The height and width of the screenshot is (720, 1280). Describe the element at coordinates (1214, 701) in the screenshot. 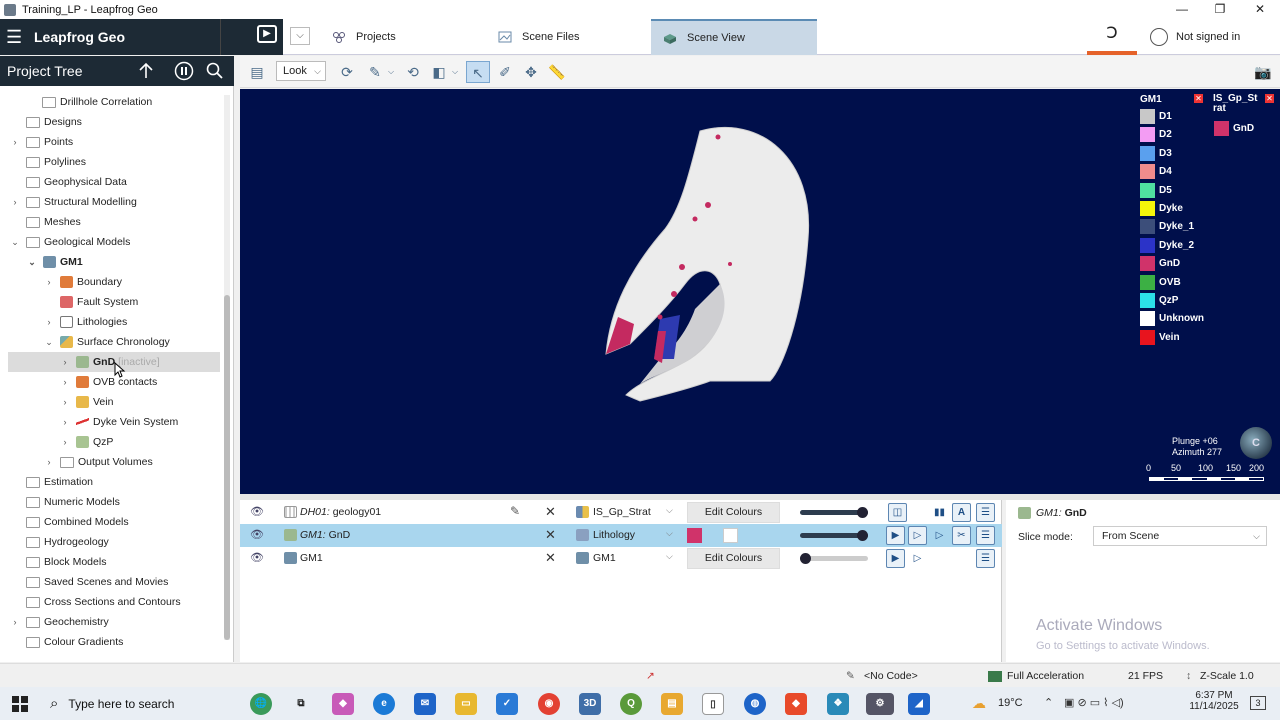

I see `clock: 6:37 PM 11/14/2025` at that location.